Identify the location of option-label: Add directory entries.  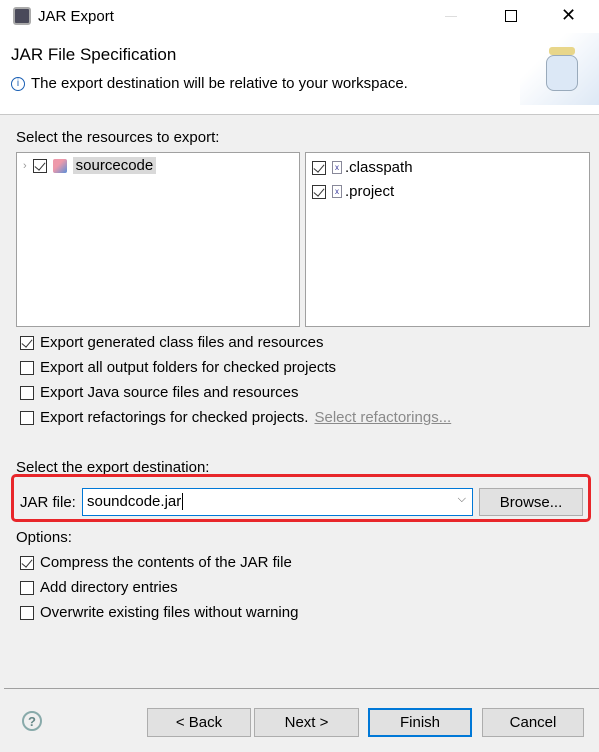
(109, 587).